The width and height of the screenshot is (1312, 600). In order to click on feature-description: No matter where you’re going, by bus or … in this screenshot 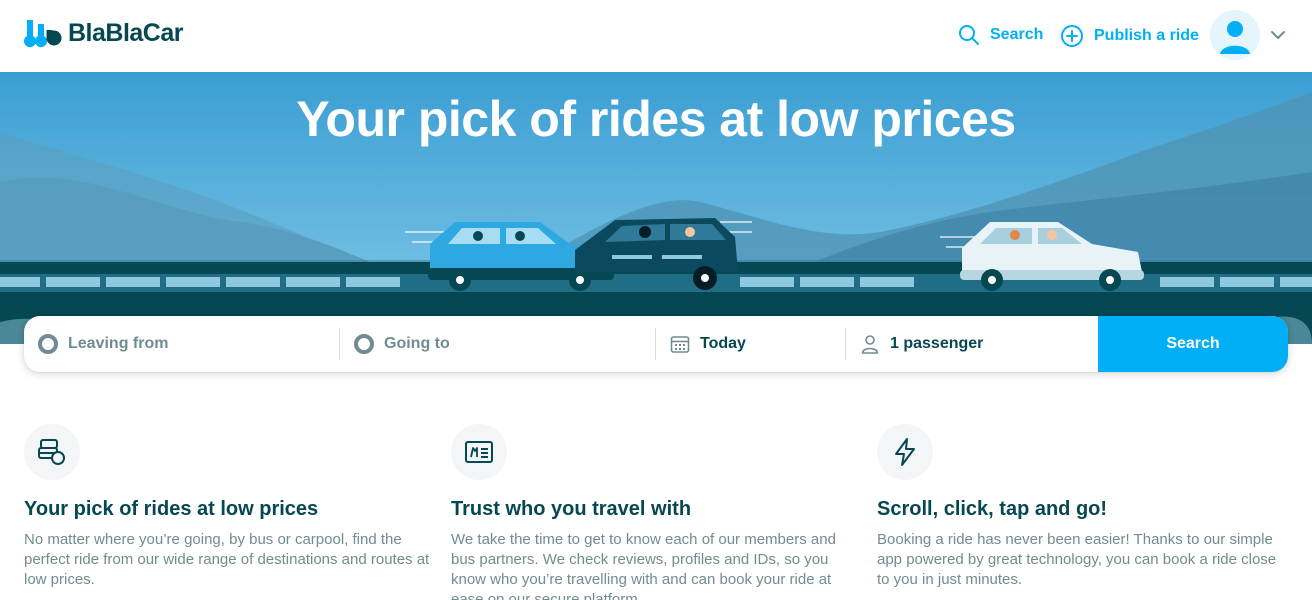, I will do `click(227, 559)`.